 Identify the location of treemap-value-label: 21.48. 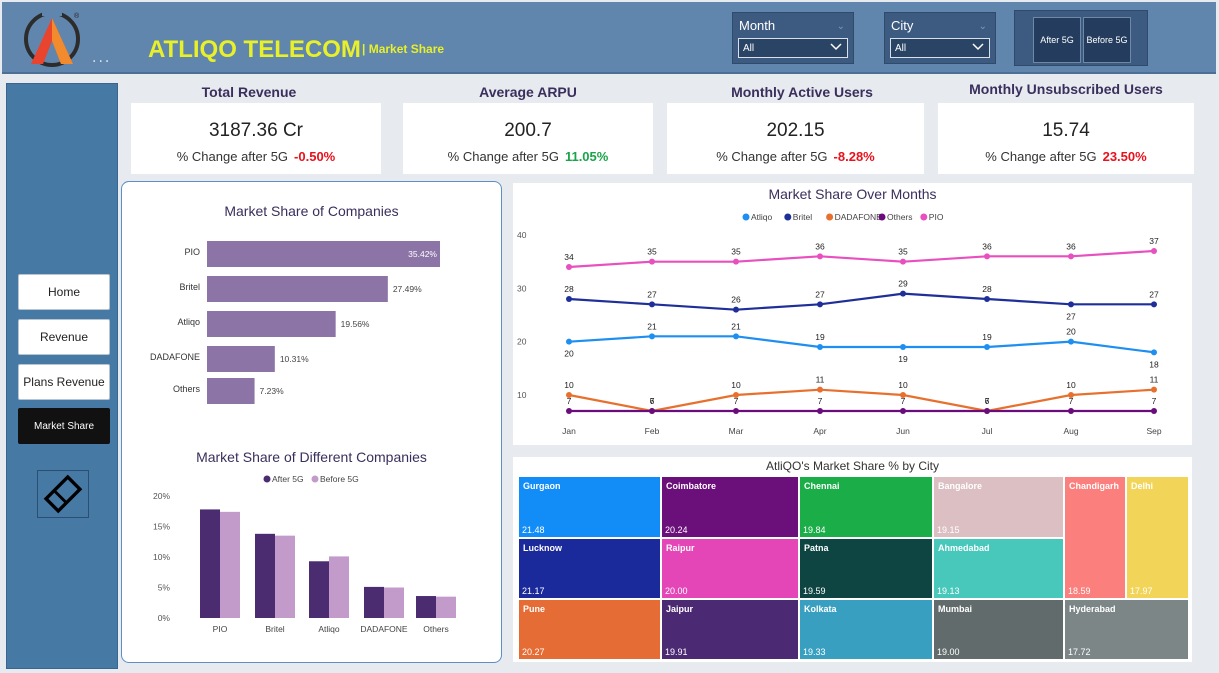
(533, 530).